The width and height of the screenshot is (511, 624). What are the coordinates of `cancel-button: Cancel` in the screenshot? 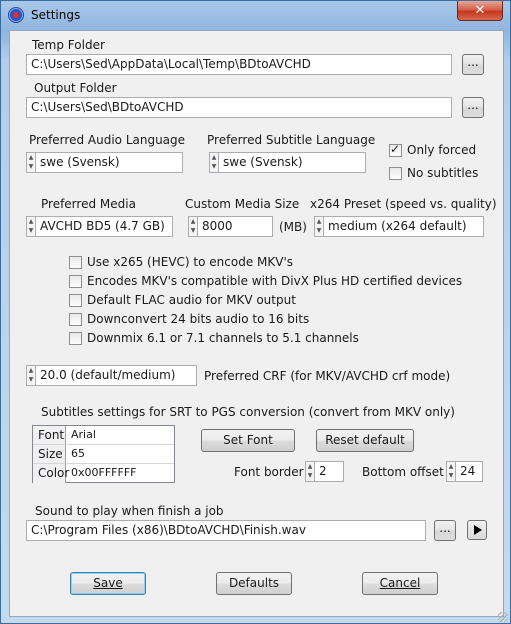 It's located at (400, 583).